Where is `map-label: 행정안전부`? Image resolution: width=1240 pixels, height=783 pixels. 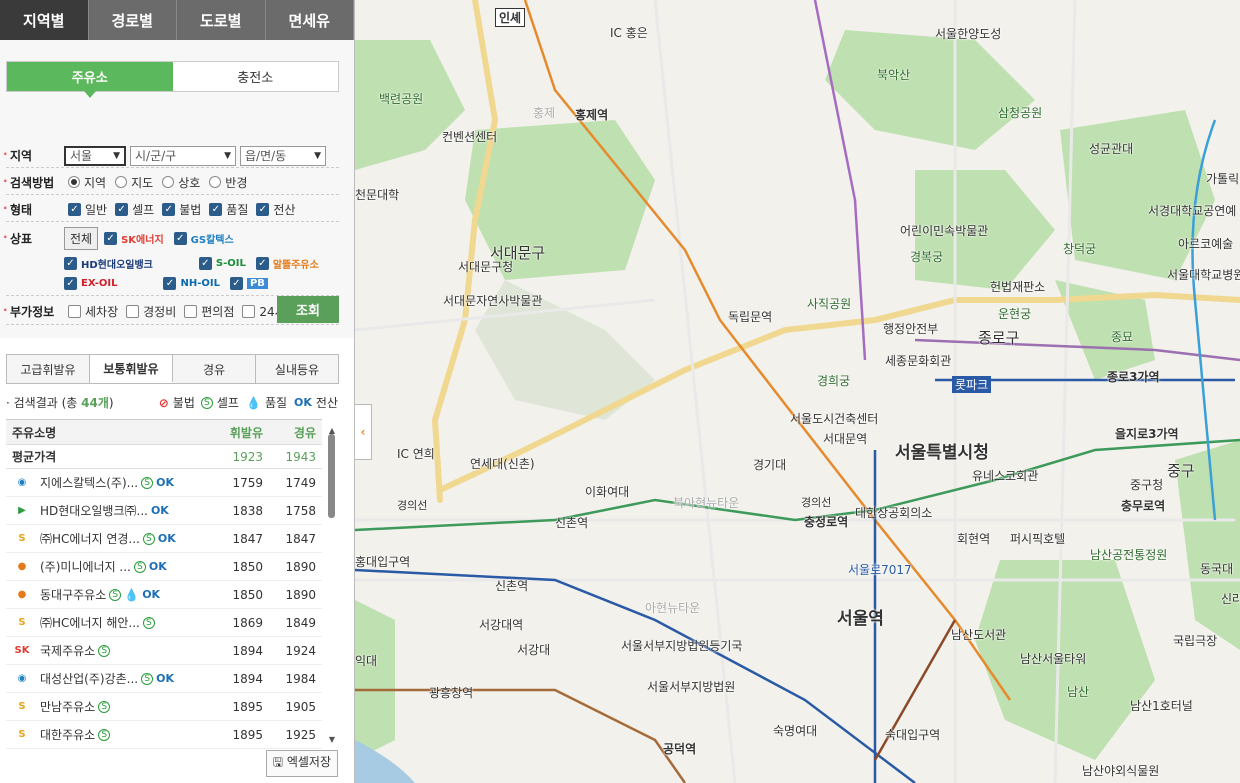
map-label: 행정안전부 is located at coordinates (911, 329).